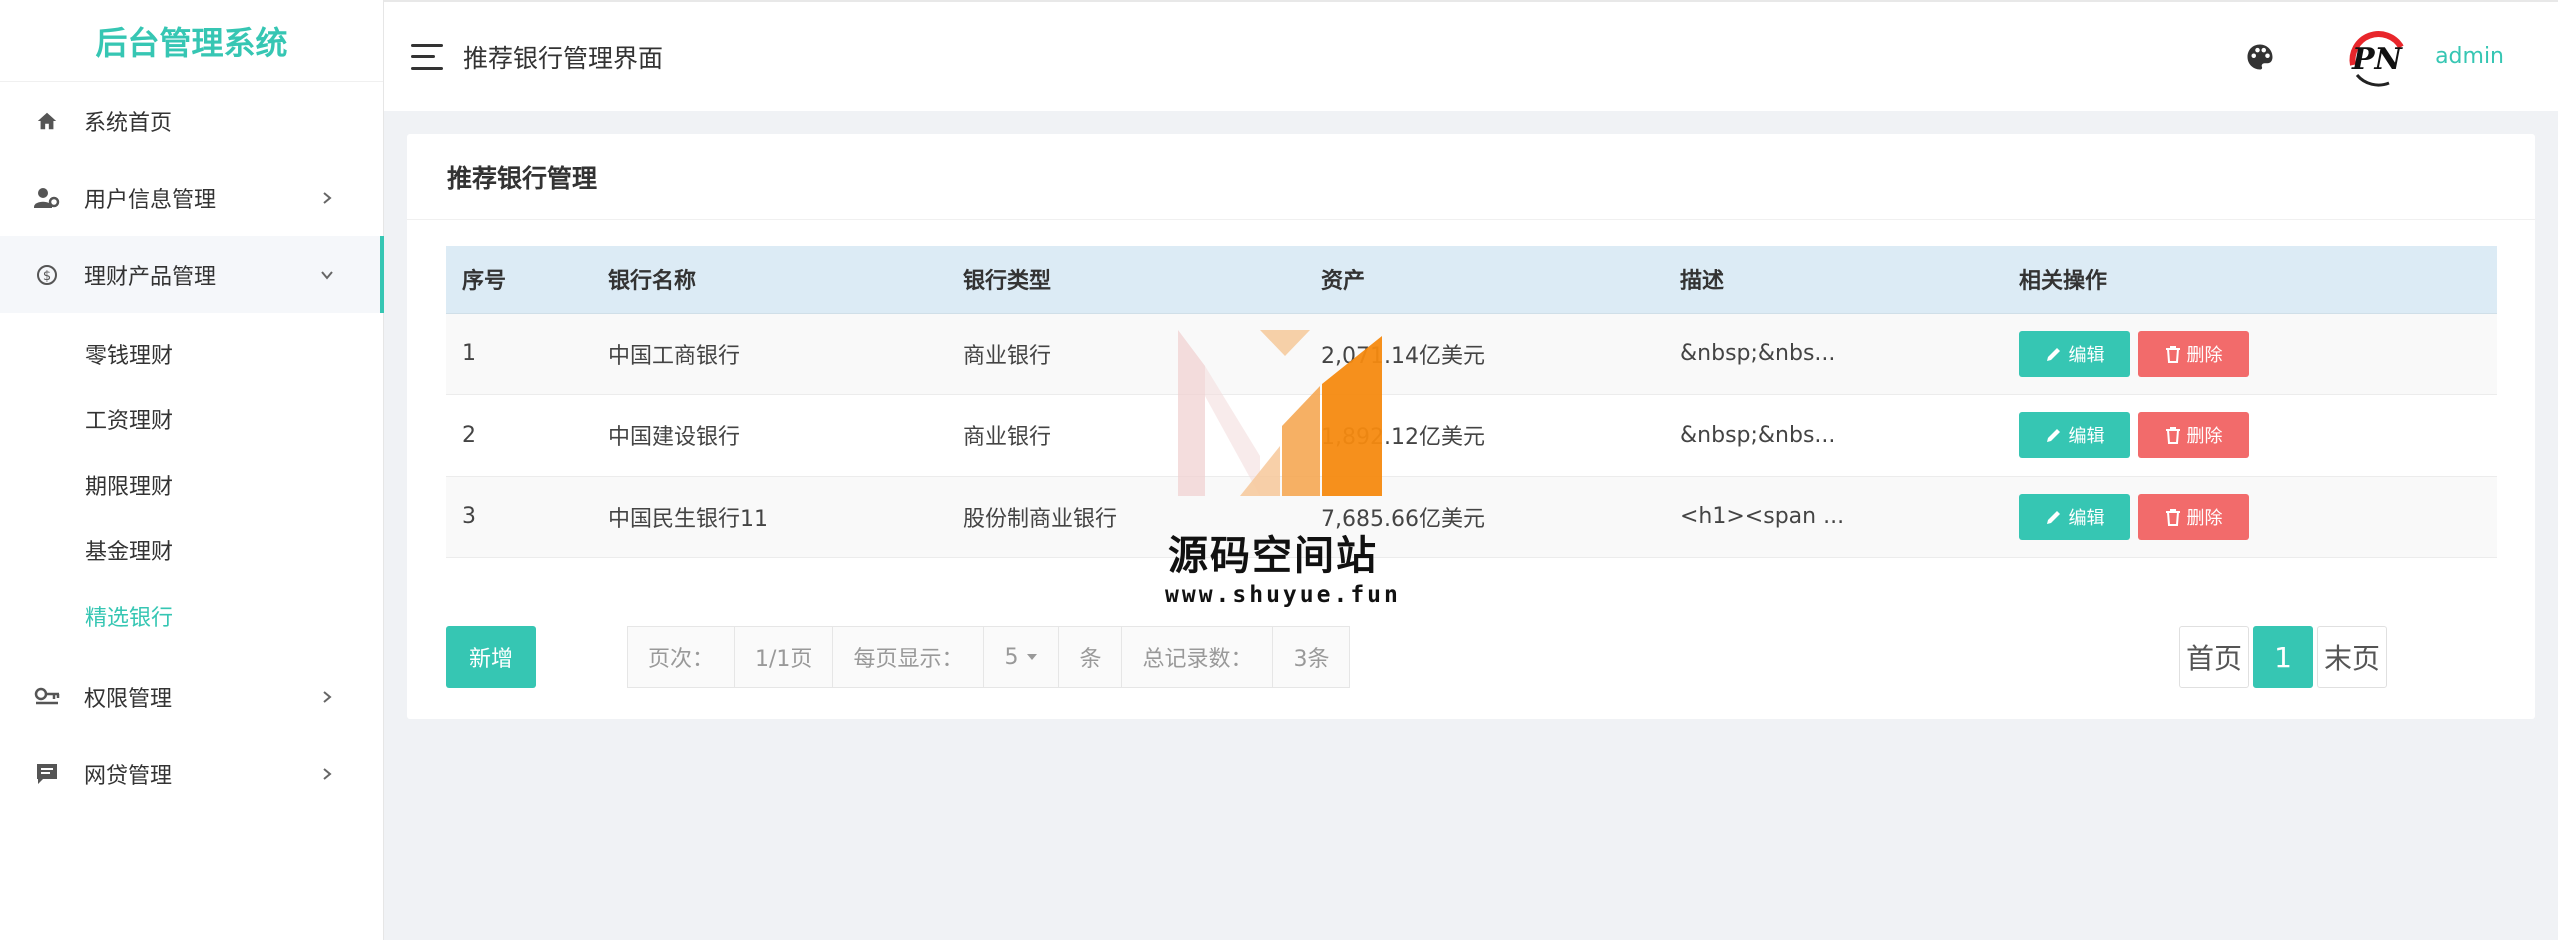 Image resolution: width=2558 pixels, height=940 pixels. What do you see at coordinates (191, 551) in the screenshot?
I see `sidebar-subitem-fund: 基金理财` at bounding box center [191, 551].